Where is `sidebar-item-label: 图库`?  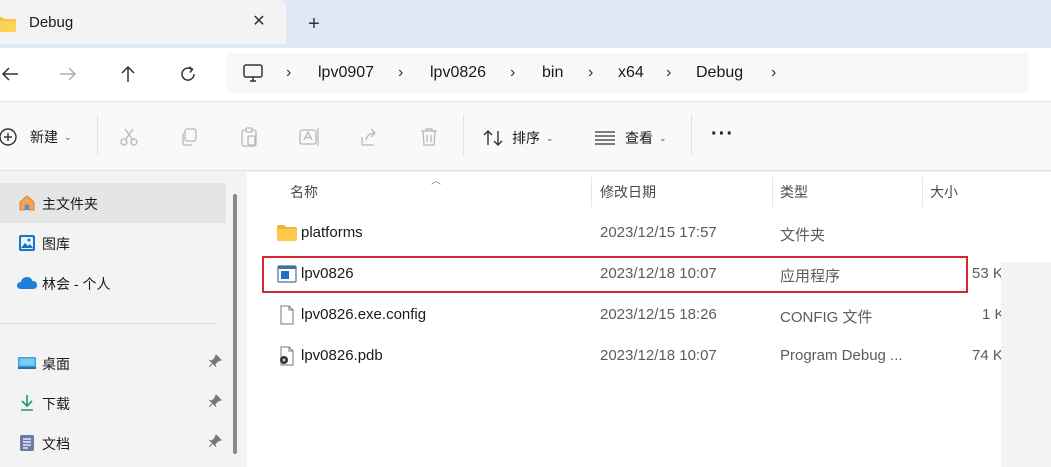
sidebar-item-label: 图库 is located at coordinates (56, 244).